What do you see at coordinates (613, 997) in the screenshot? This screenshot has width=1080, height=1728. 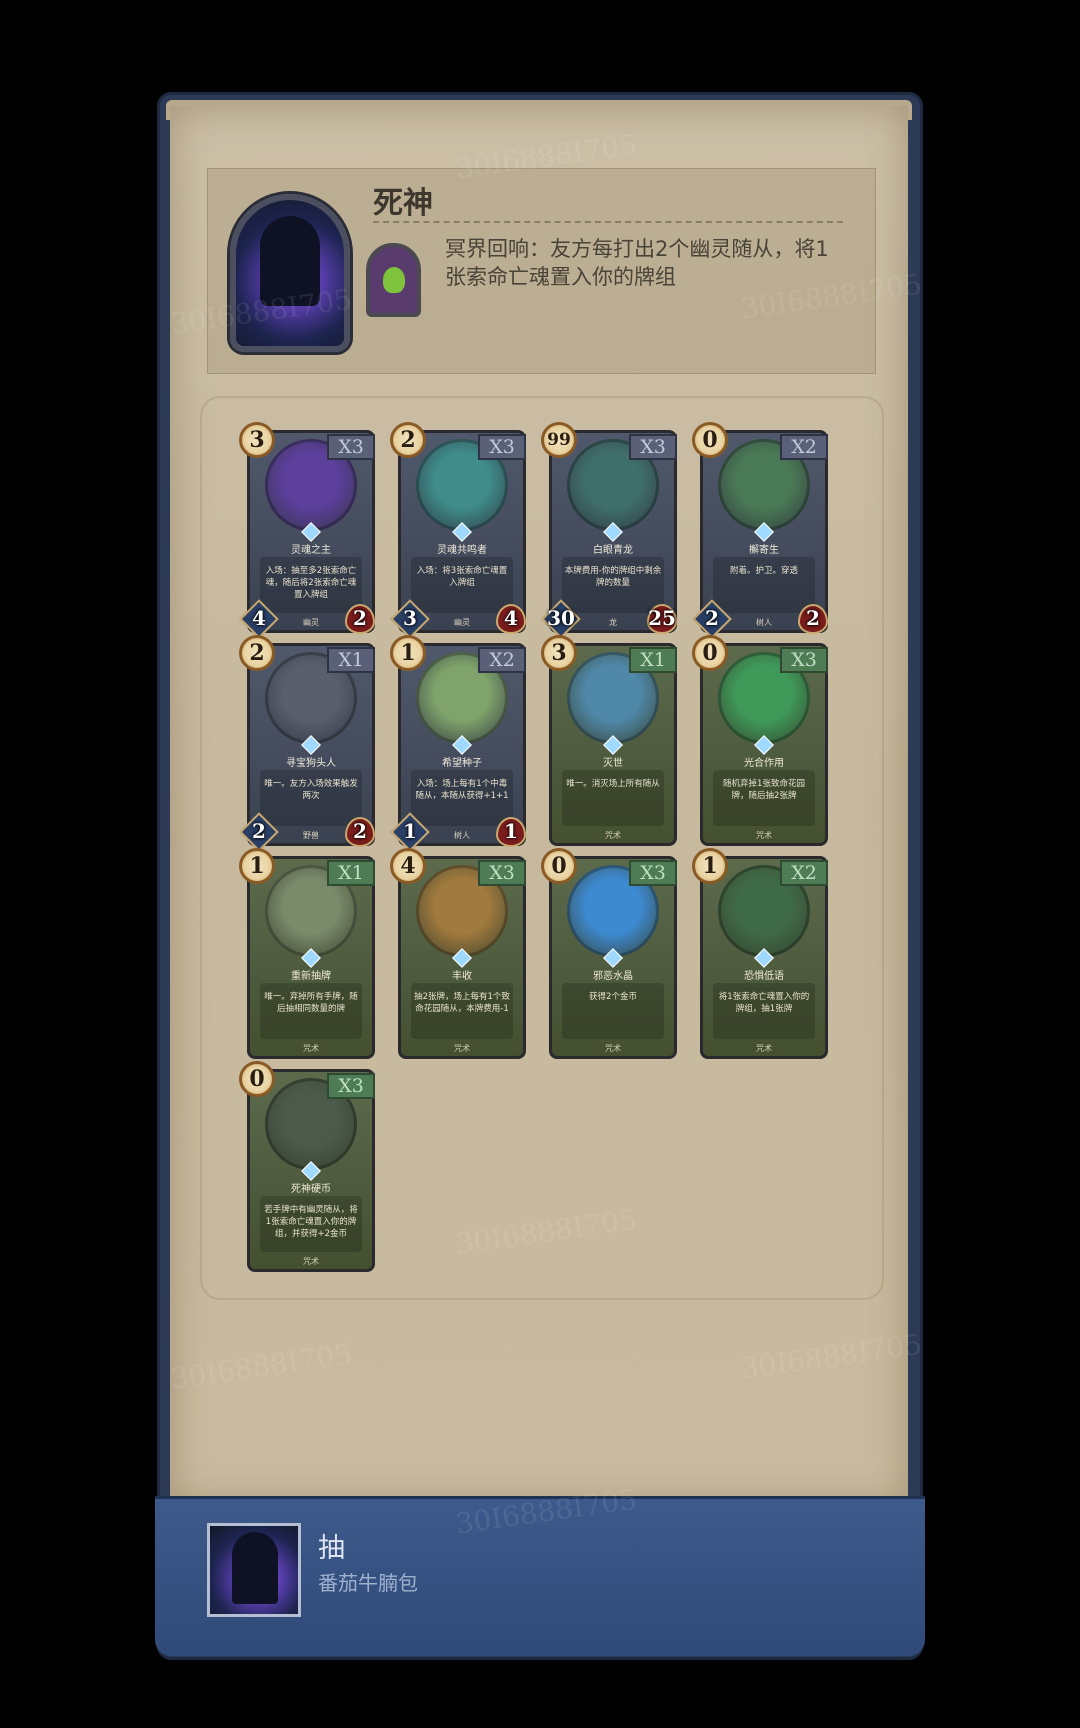 I see `card-description: 获得2个金币` at bounding box center [613, 997].